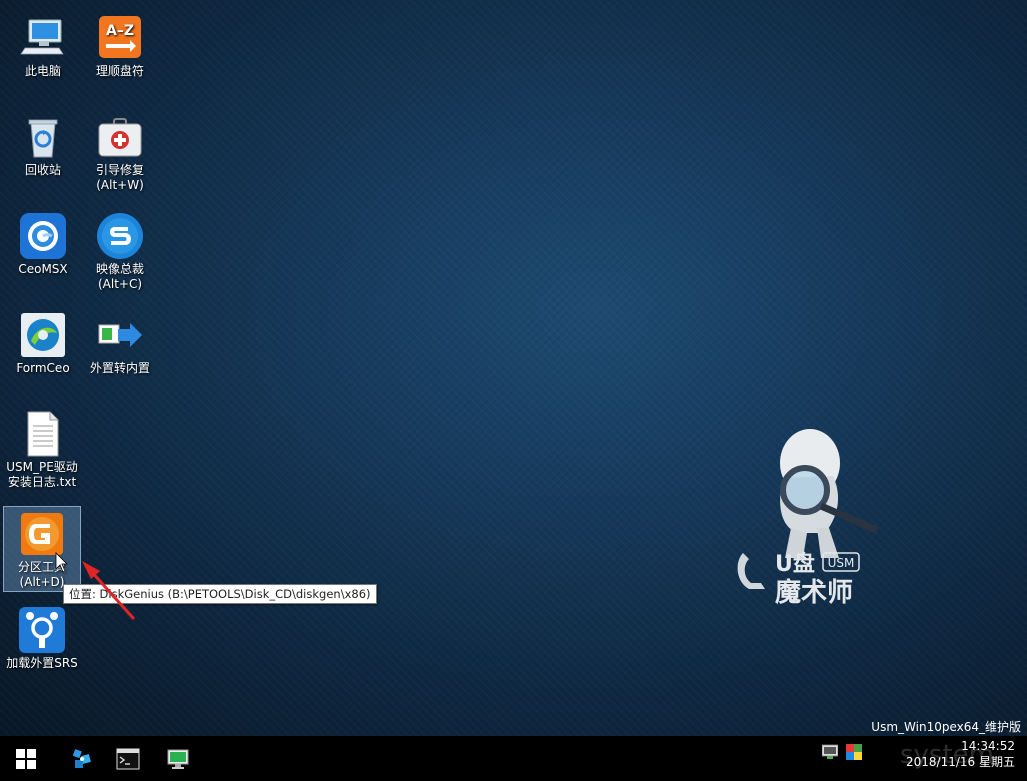 The height and width of the screenshot is (781, 1027). I want to click on tray-icon-display, so click(854, 754).